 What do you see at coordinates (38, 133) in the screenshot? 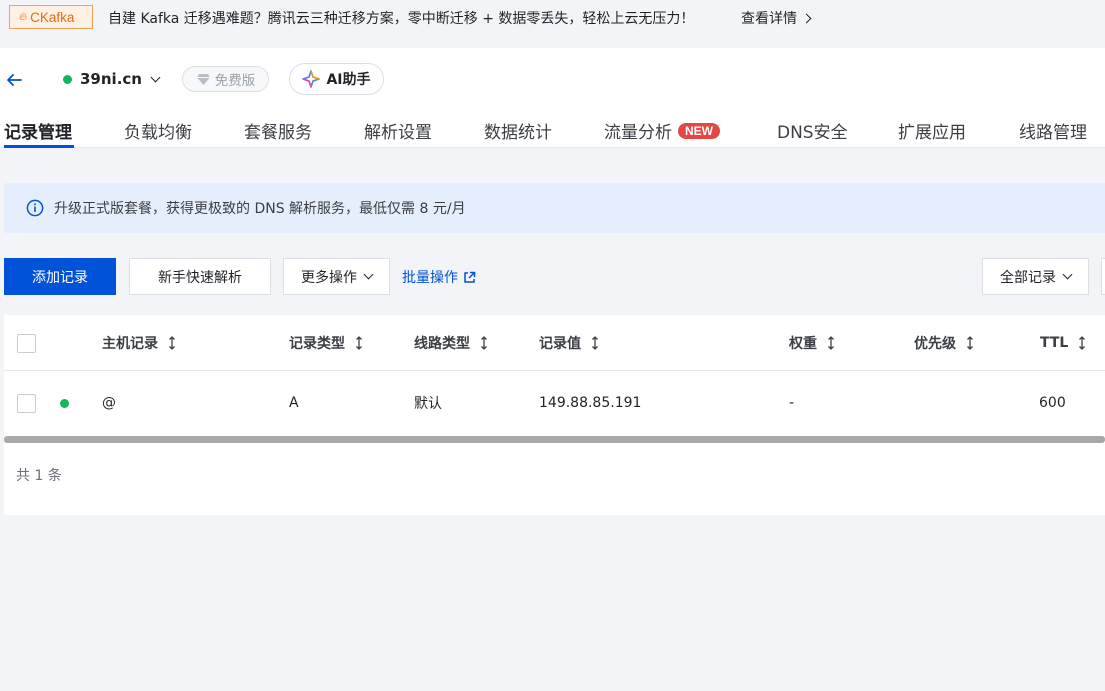
I see `tab-label: 记录管理` at bounding box center [38, 133].